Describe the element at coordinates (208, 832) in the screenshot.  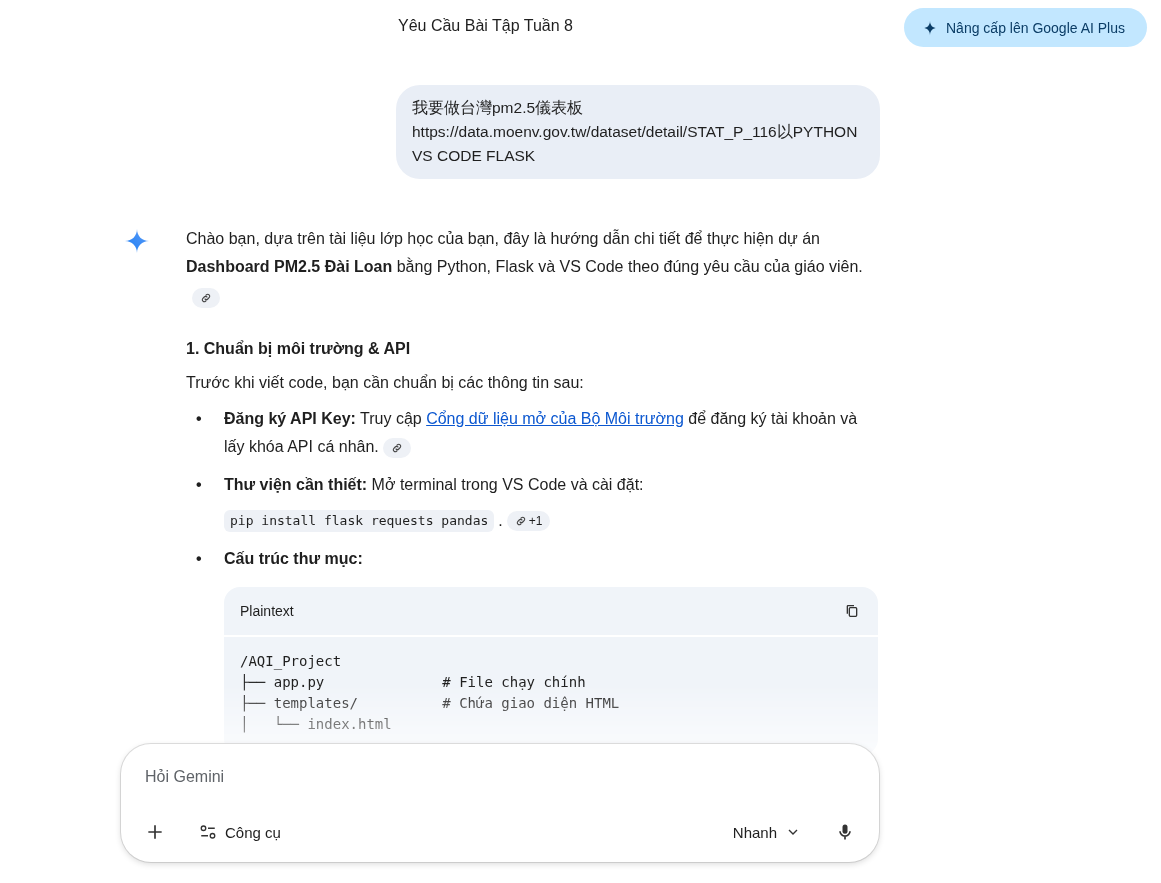
I see `sliders-icon` at that location.